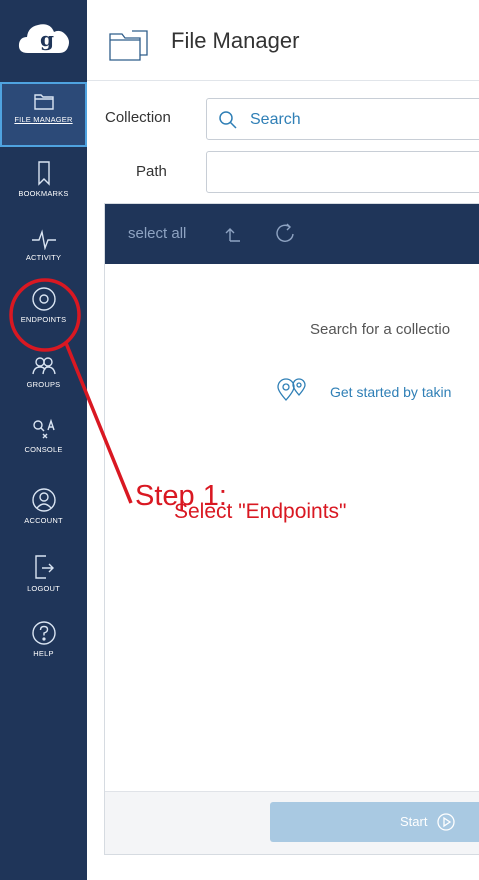  What do you see at coordinates (260, 511) in the screenshot?
I see `annotation-instruction: Select "Endpoints"` at bounding box center [260, 511].